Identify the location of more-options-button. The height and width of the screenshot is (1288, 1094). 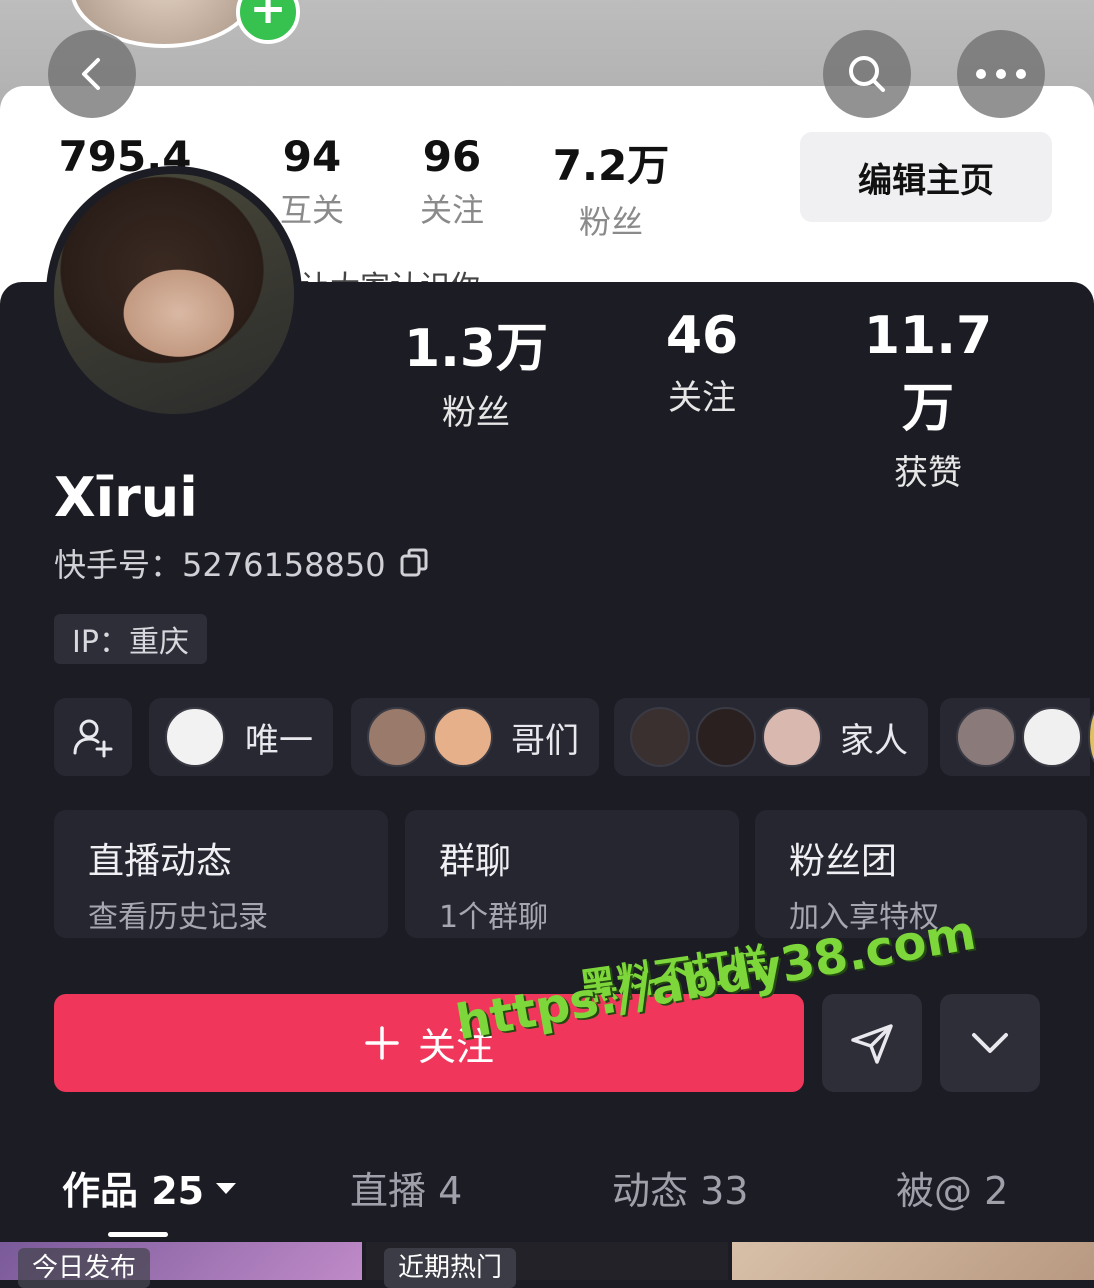
(990, 1043).